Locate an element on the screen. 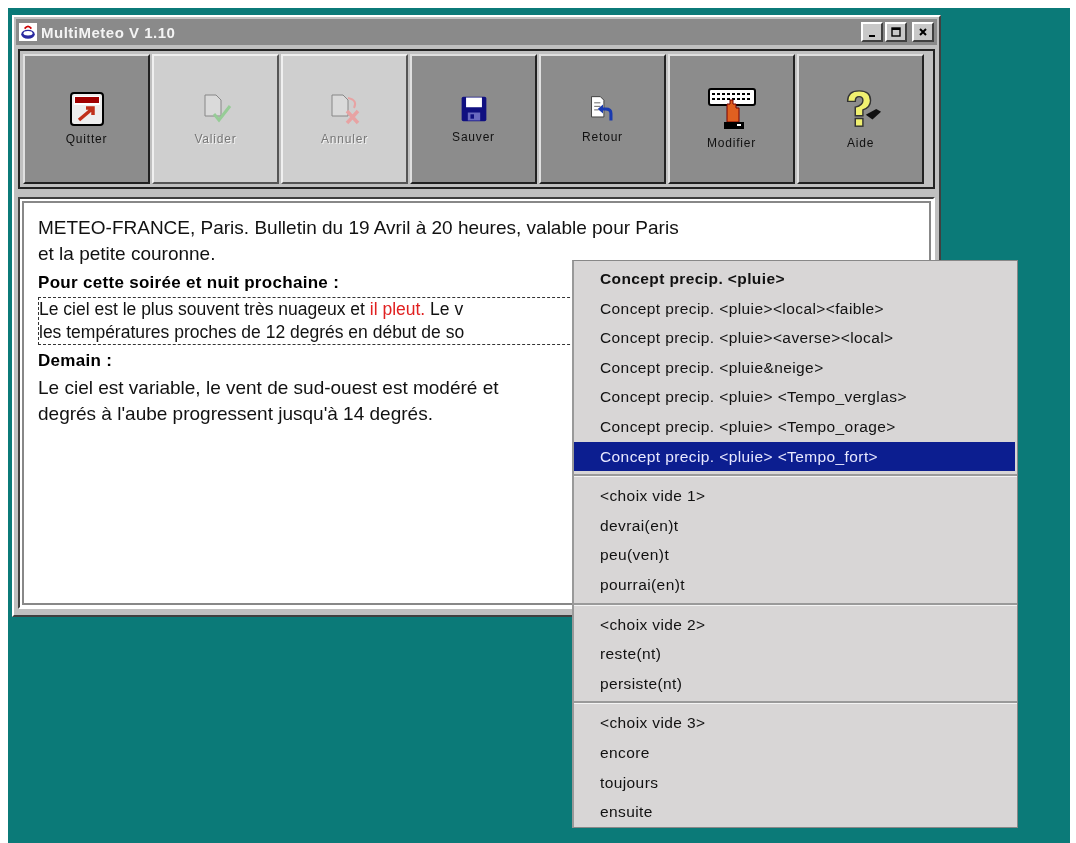 Image resolution: width=1076 pixels, height=843 pixels. maximize-button is located at coordinates (896, 32).